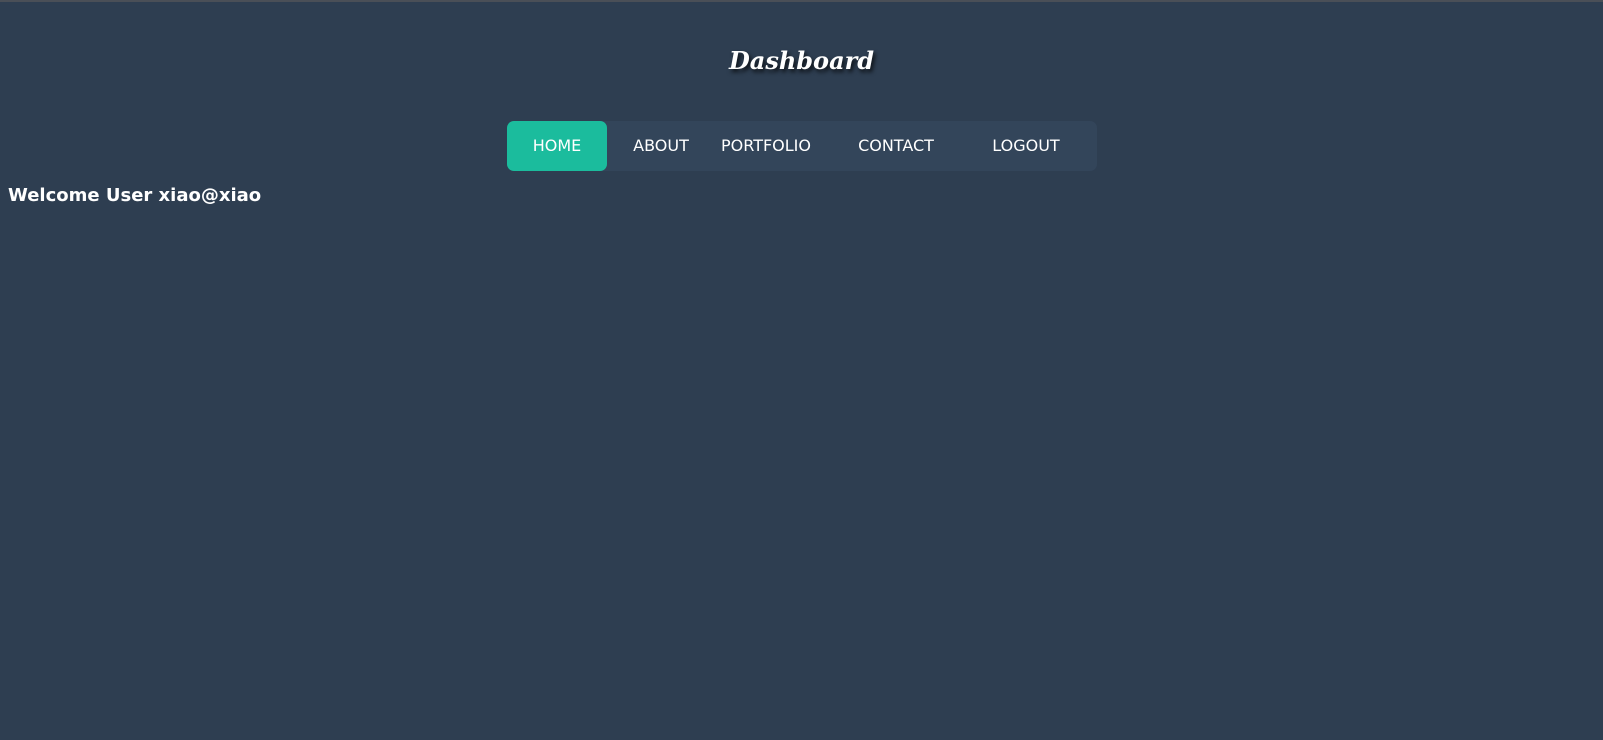  Describe the element at coordinates (661, 146) in the screenshot. I see `nav-item-about: ABOUT` at that location.